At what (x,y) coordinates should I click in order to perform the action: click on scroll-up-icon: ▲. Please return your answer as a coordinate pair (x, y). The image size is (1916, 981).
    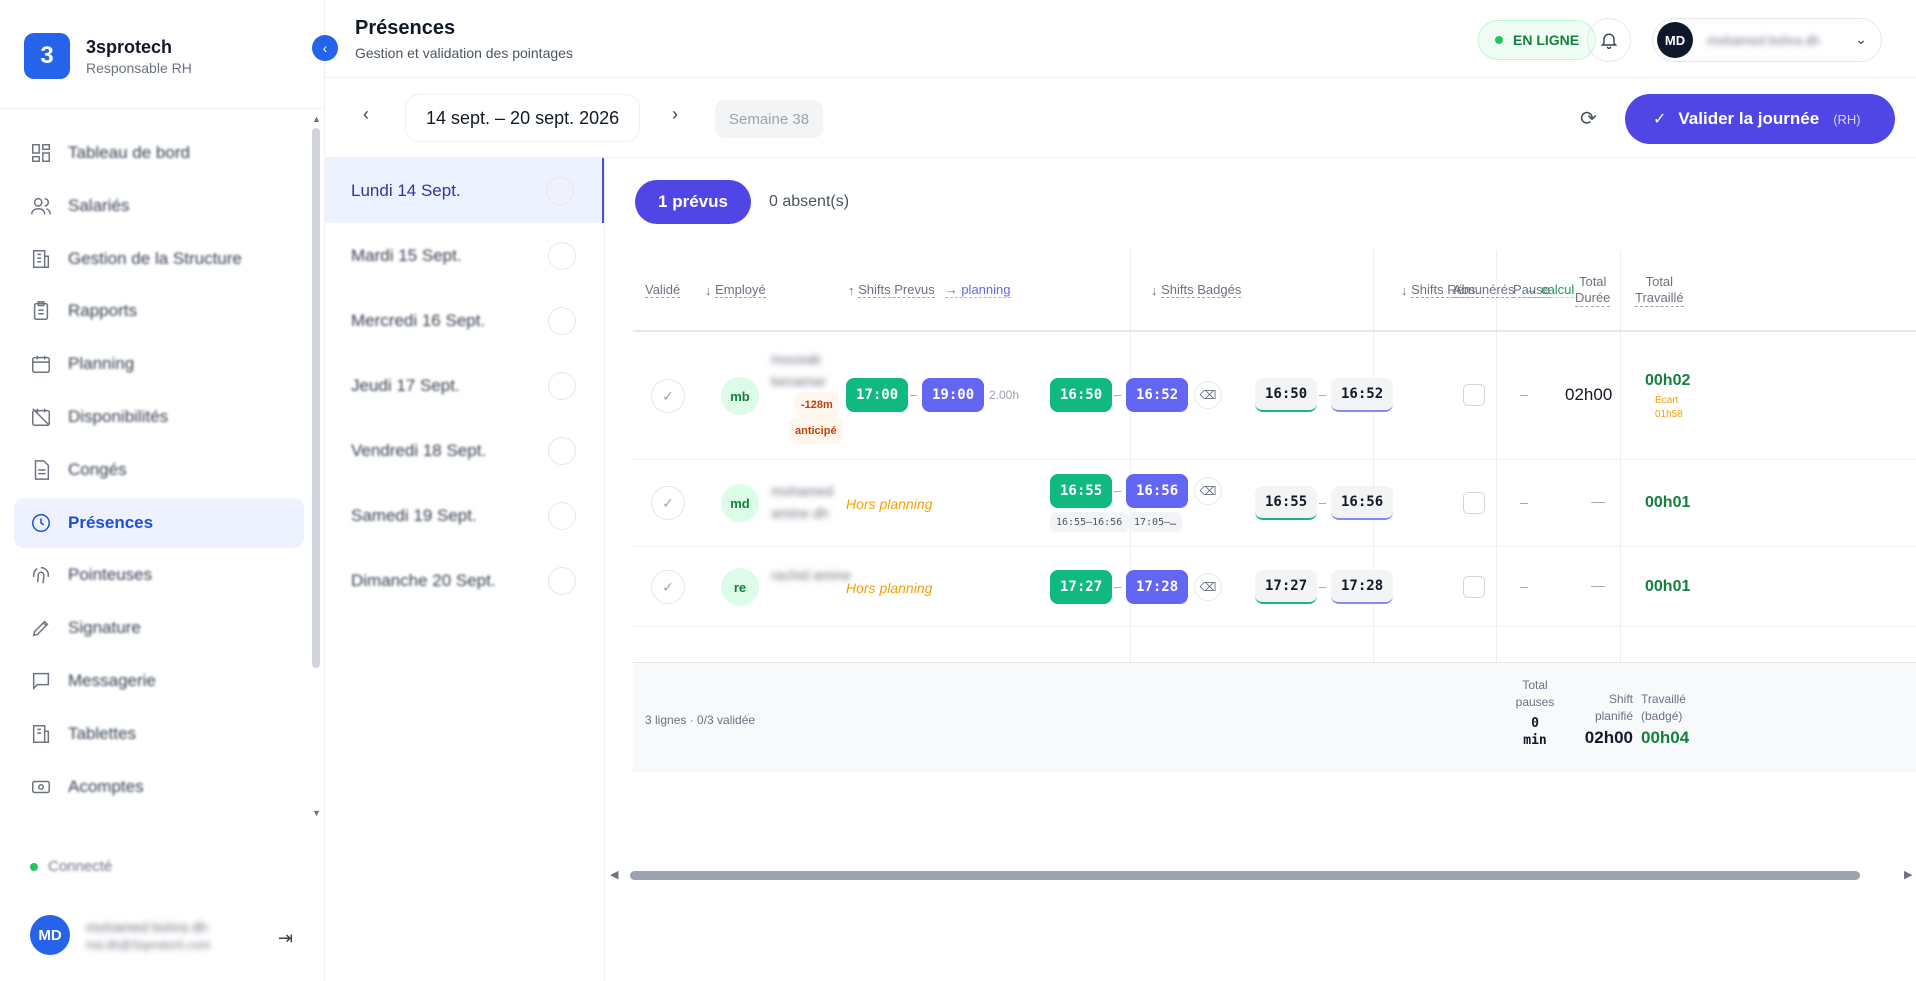
    Looking at the image, I should click on (316, 119).